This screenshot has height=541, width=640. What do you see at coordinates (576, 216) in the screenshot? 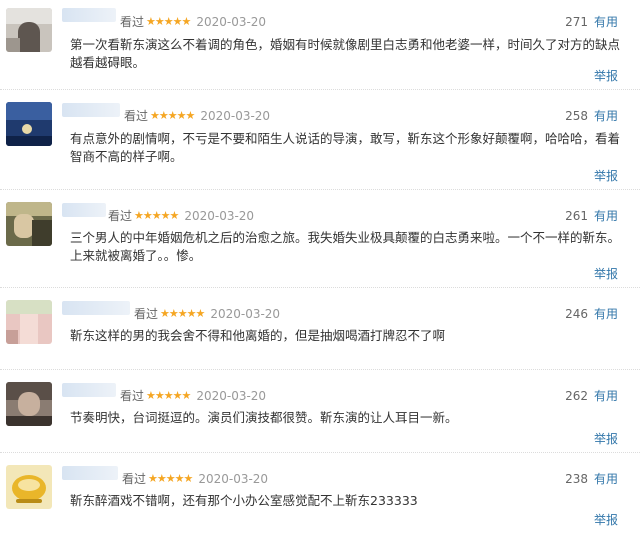
I see `vote-count: 261` at bounding box center [576, 216].